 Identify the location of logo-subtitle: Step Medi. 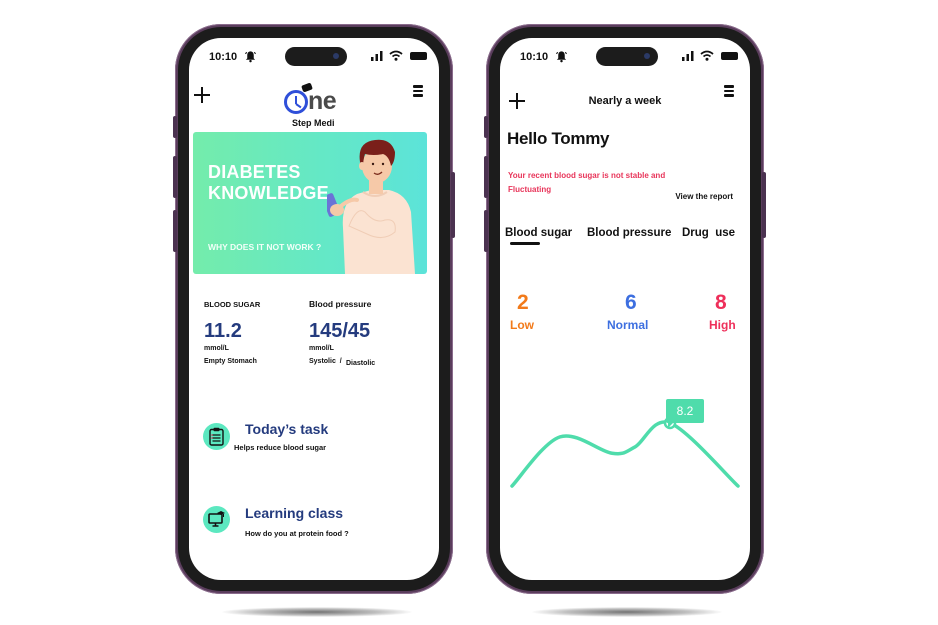
(313, 123).